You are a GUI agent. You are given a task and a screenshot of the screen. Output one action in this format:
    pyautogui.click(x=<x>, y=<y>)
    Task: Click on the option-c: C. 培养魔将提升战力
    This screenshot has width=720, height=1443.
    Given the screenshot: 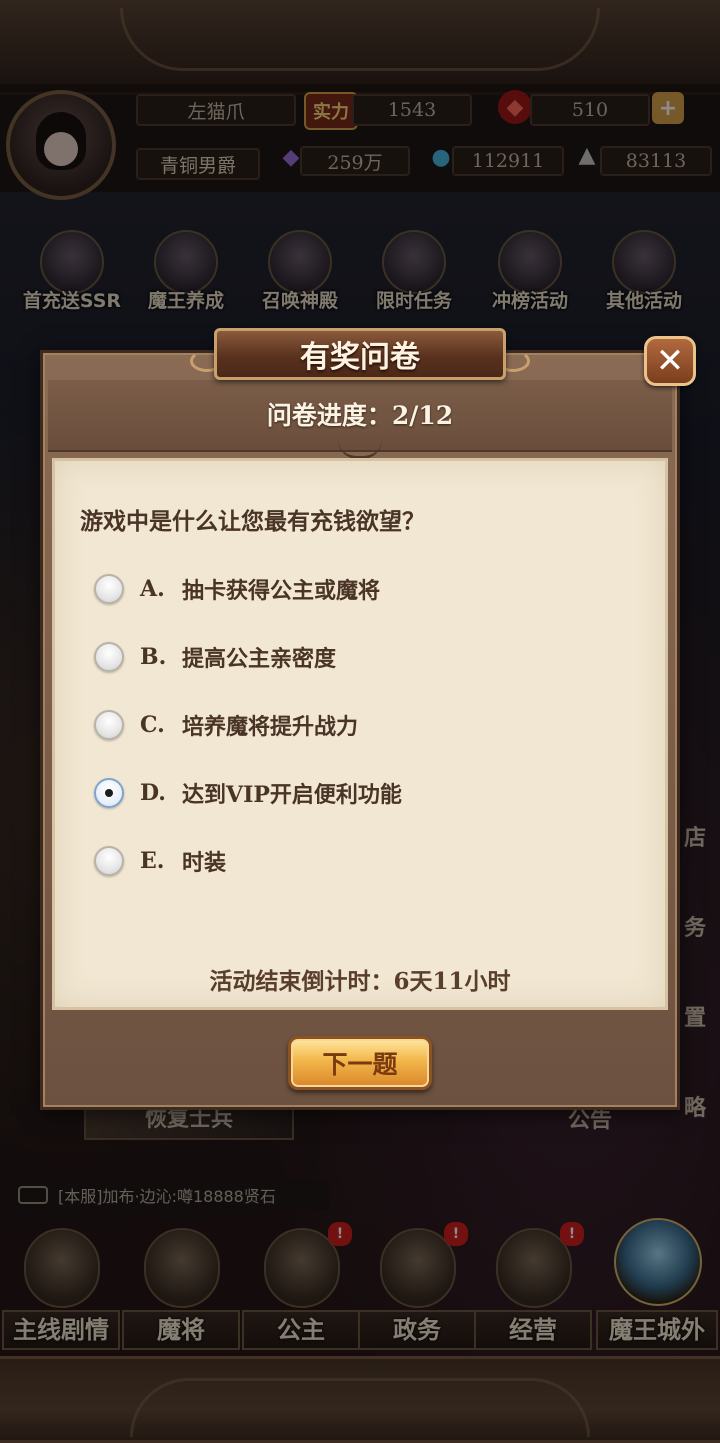 What is the action you would take?
    pyautogui.click(x=364, y=725)
    